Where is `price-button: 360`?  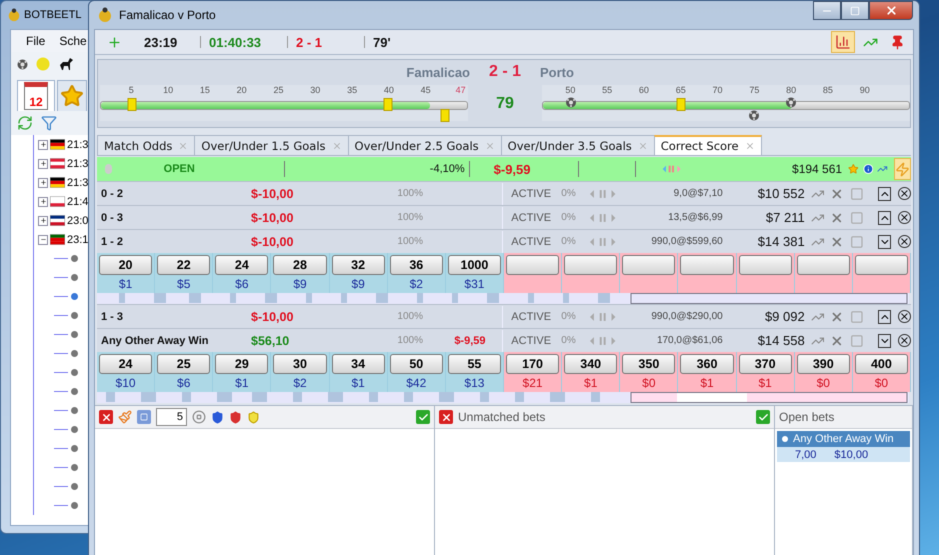 price-button: 360 is located at coordinates (707, 364).